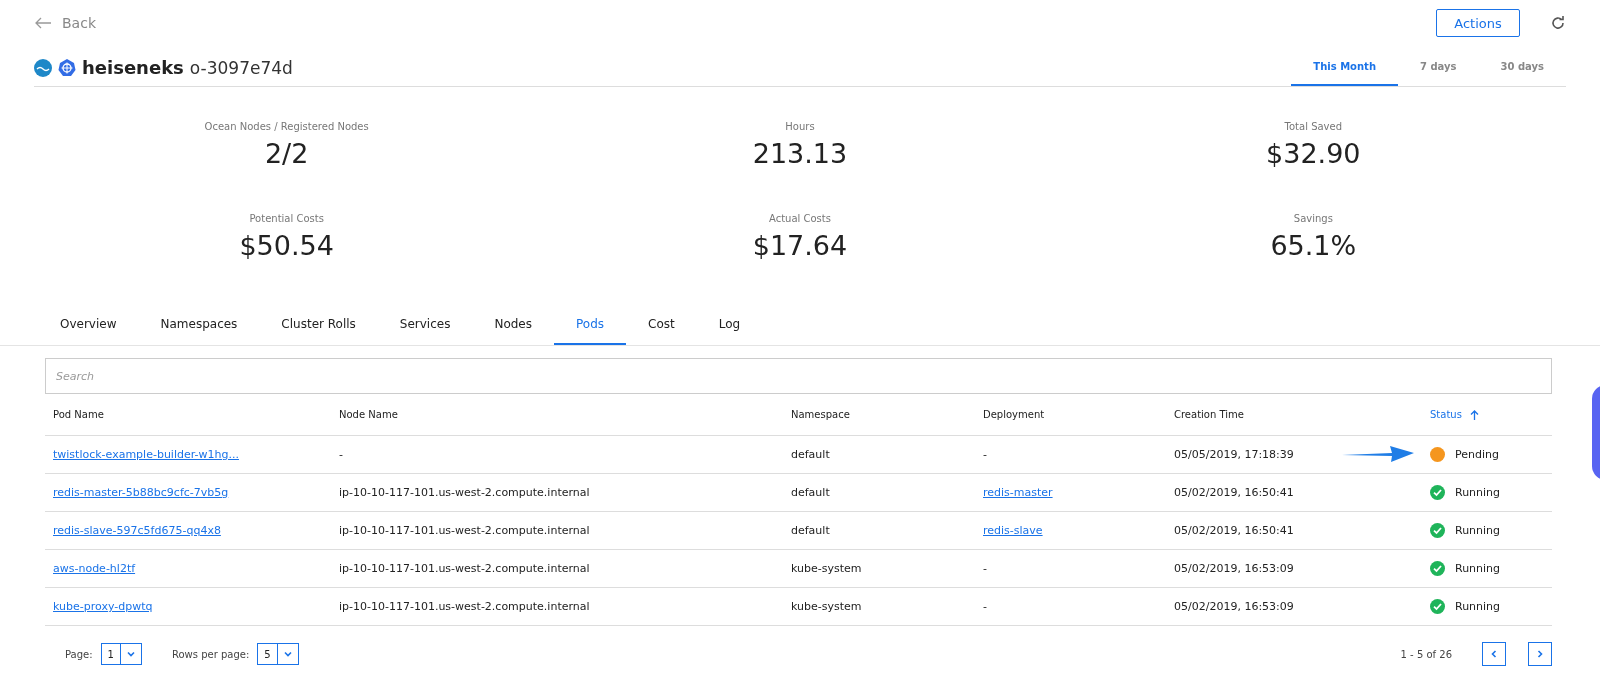 Image resolution: width=1600 pixels, height=687 pixels. What do you see at coordinates (513, 328) in the screenshot?
I see `tab: Nodes` at bounding box center [513, 328].